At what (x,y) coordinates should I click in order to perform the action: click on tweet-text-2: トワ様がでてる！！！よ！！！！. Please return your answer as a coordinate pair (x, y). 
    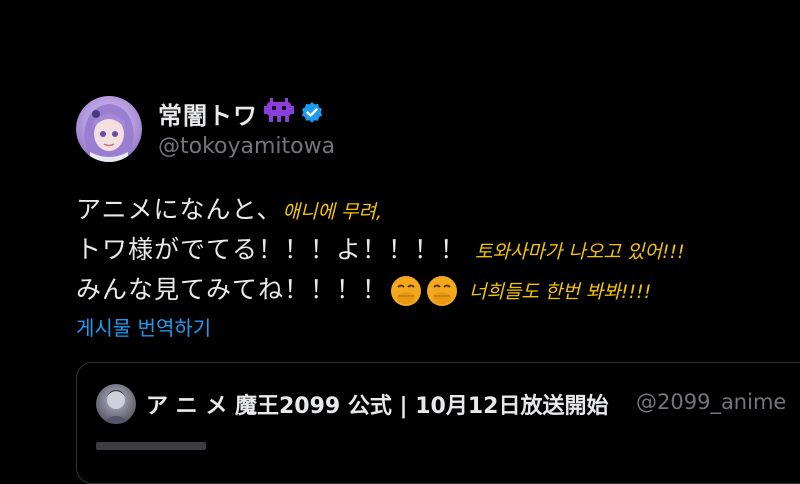
    Looking at the image, I should click on (271, 249).